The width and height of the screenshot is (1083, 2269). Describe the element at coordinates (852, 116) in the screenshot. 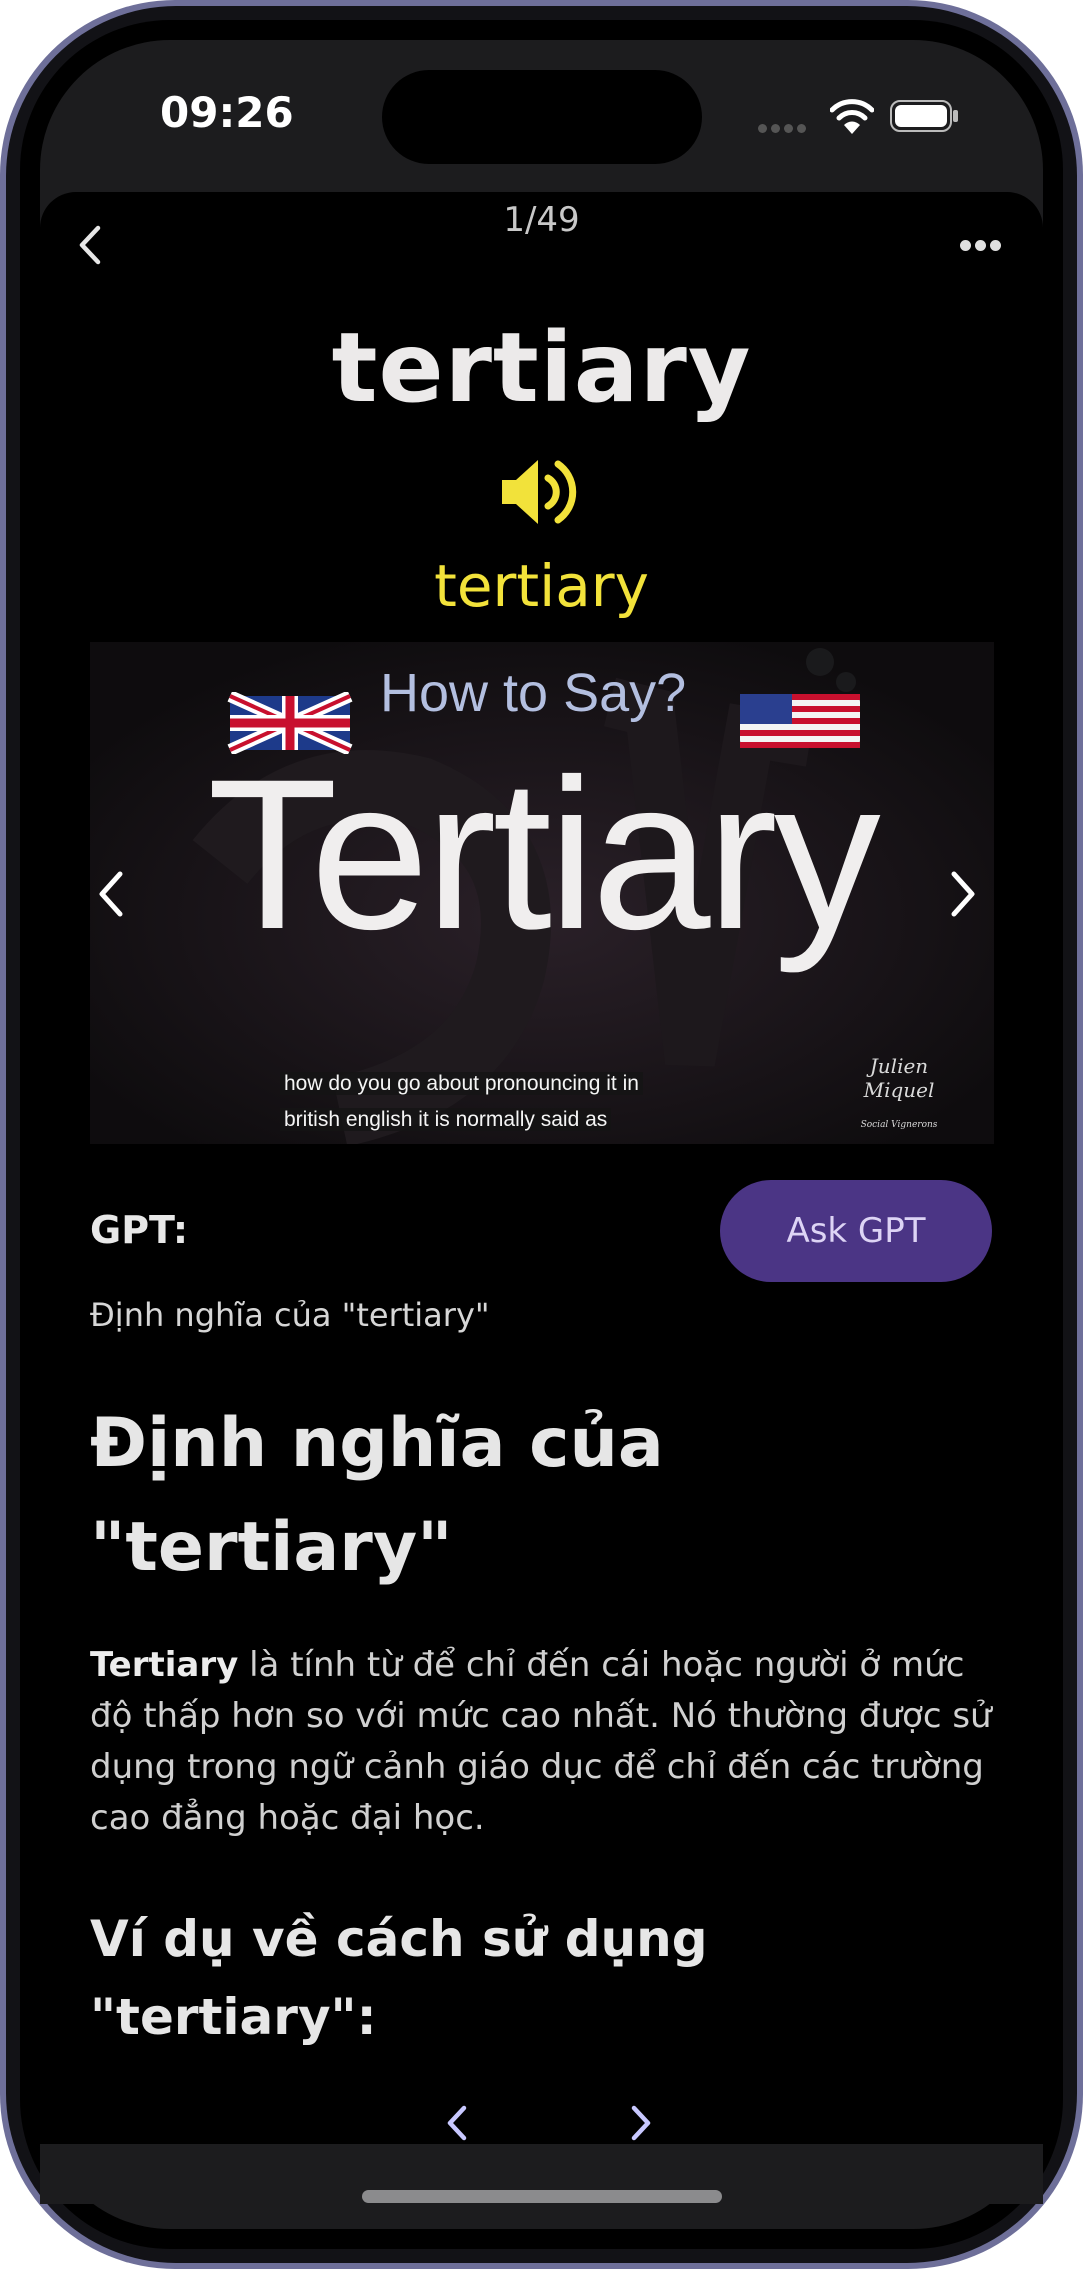

I see `wifi-icon` at that location.